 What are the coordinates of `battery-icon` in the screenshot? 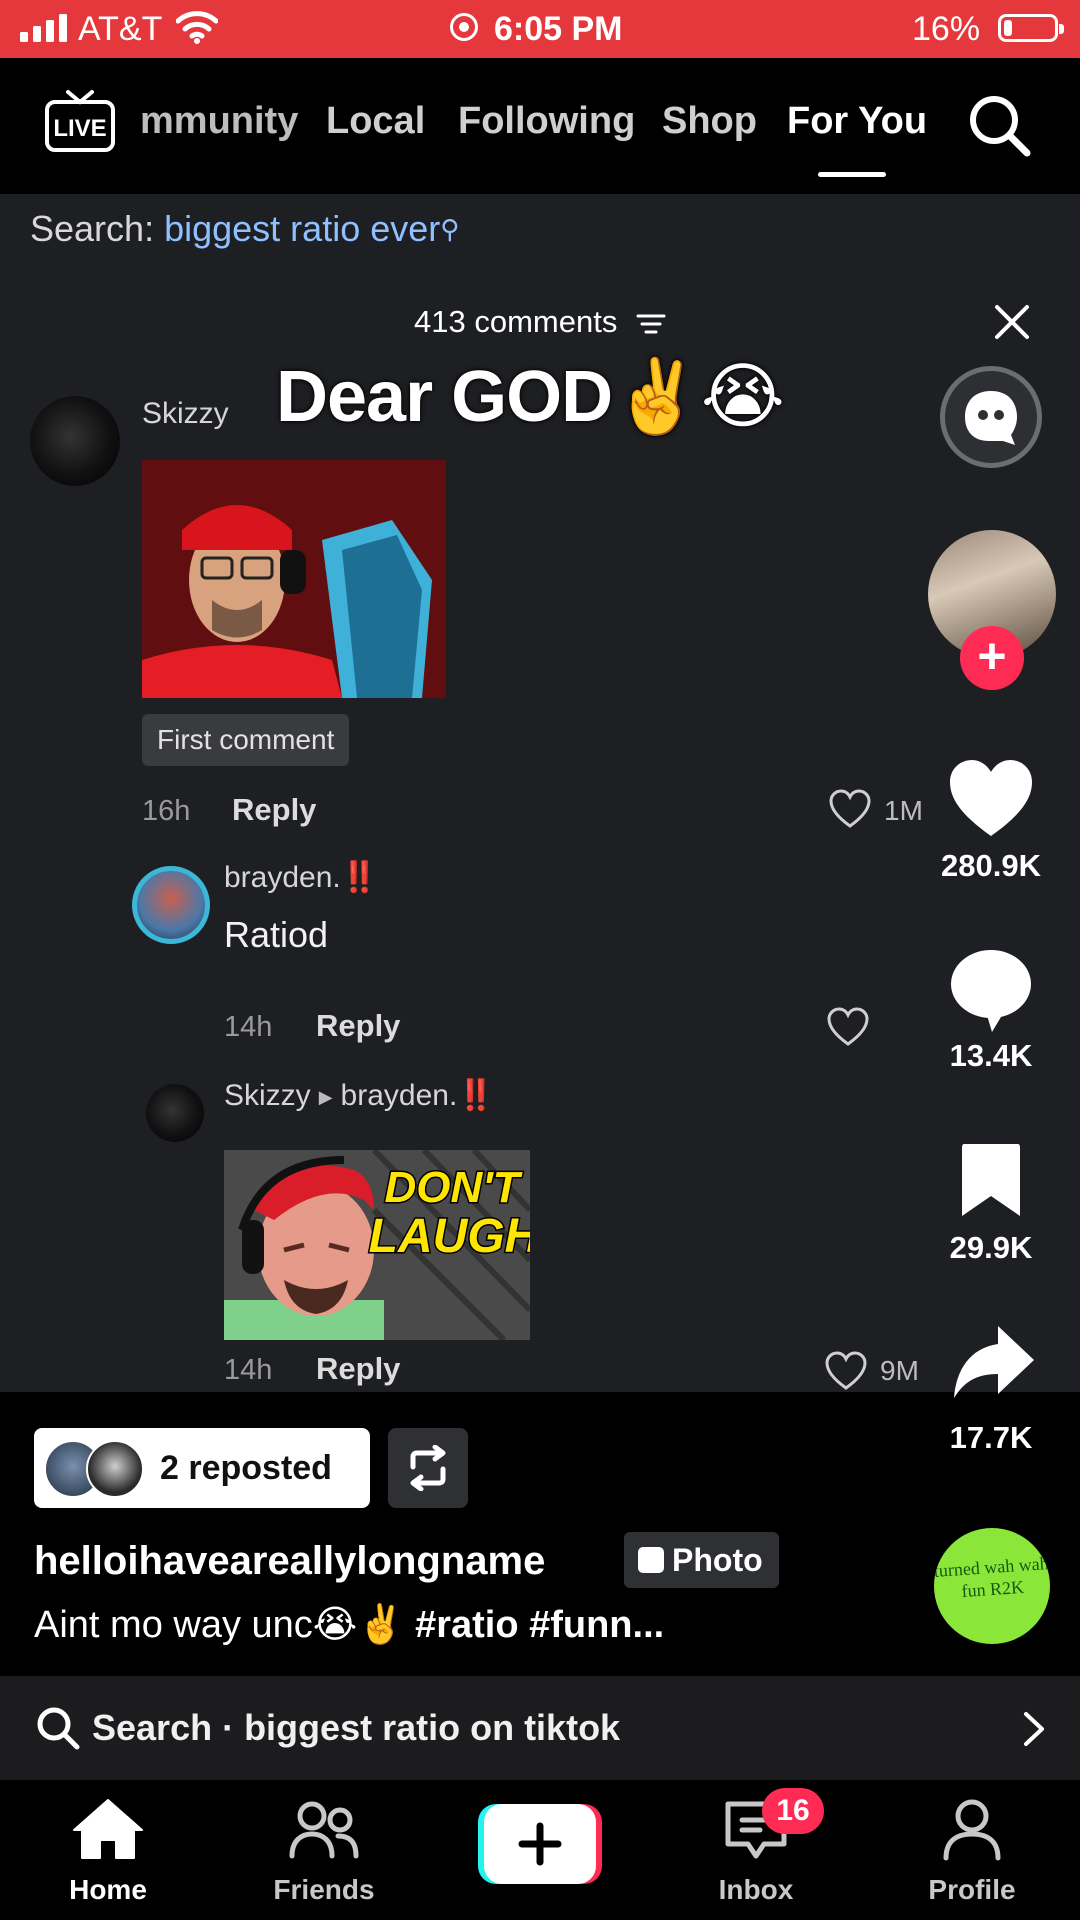 It's located at (1031, 28).